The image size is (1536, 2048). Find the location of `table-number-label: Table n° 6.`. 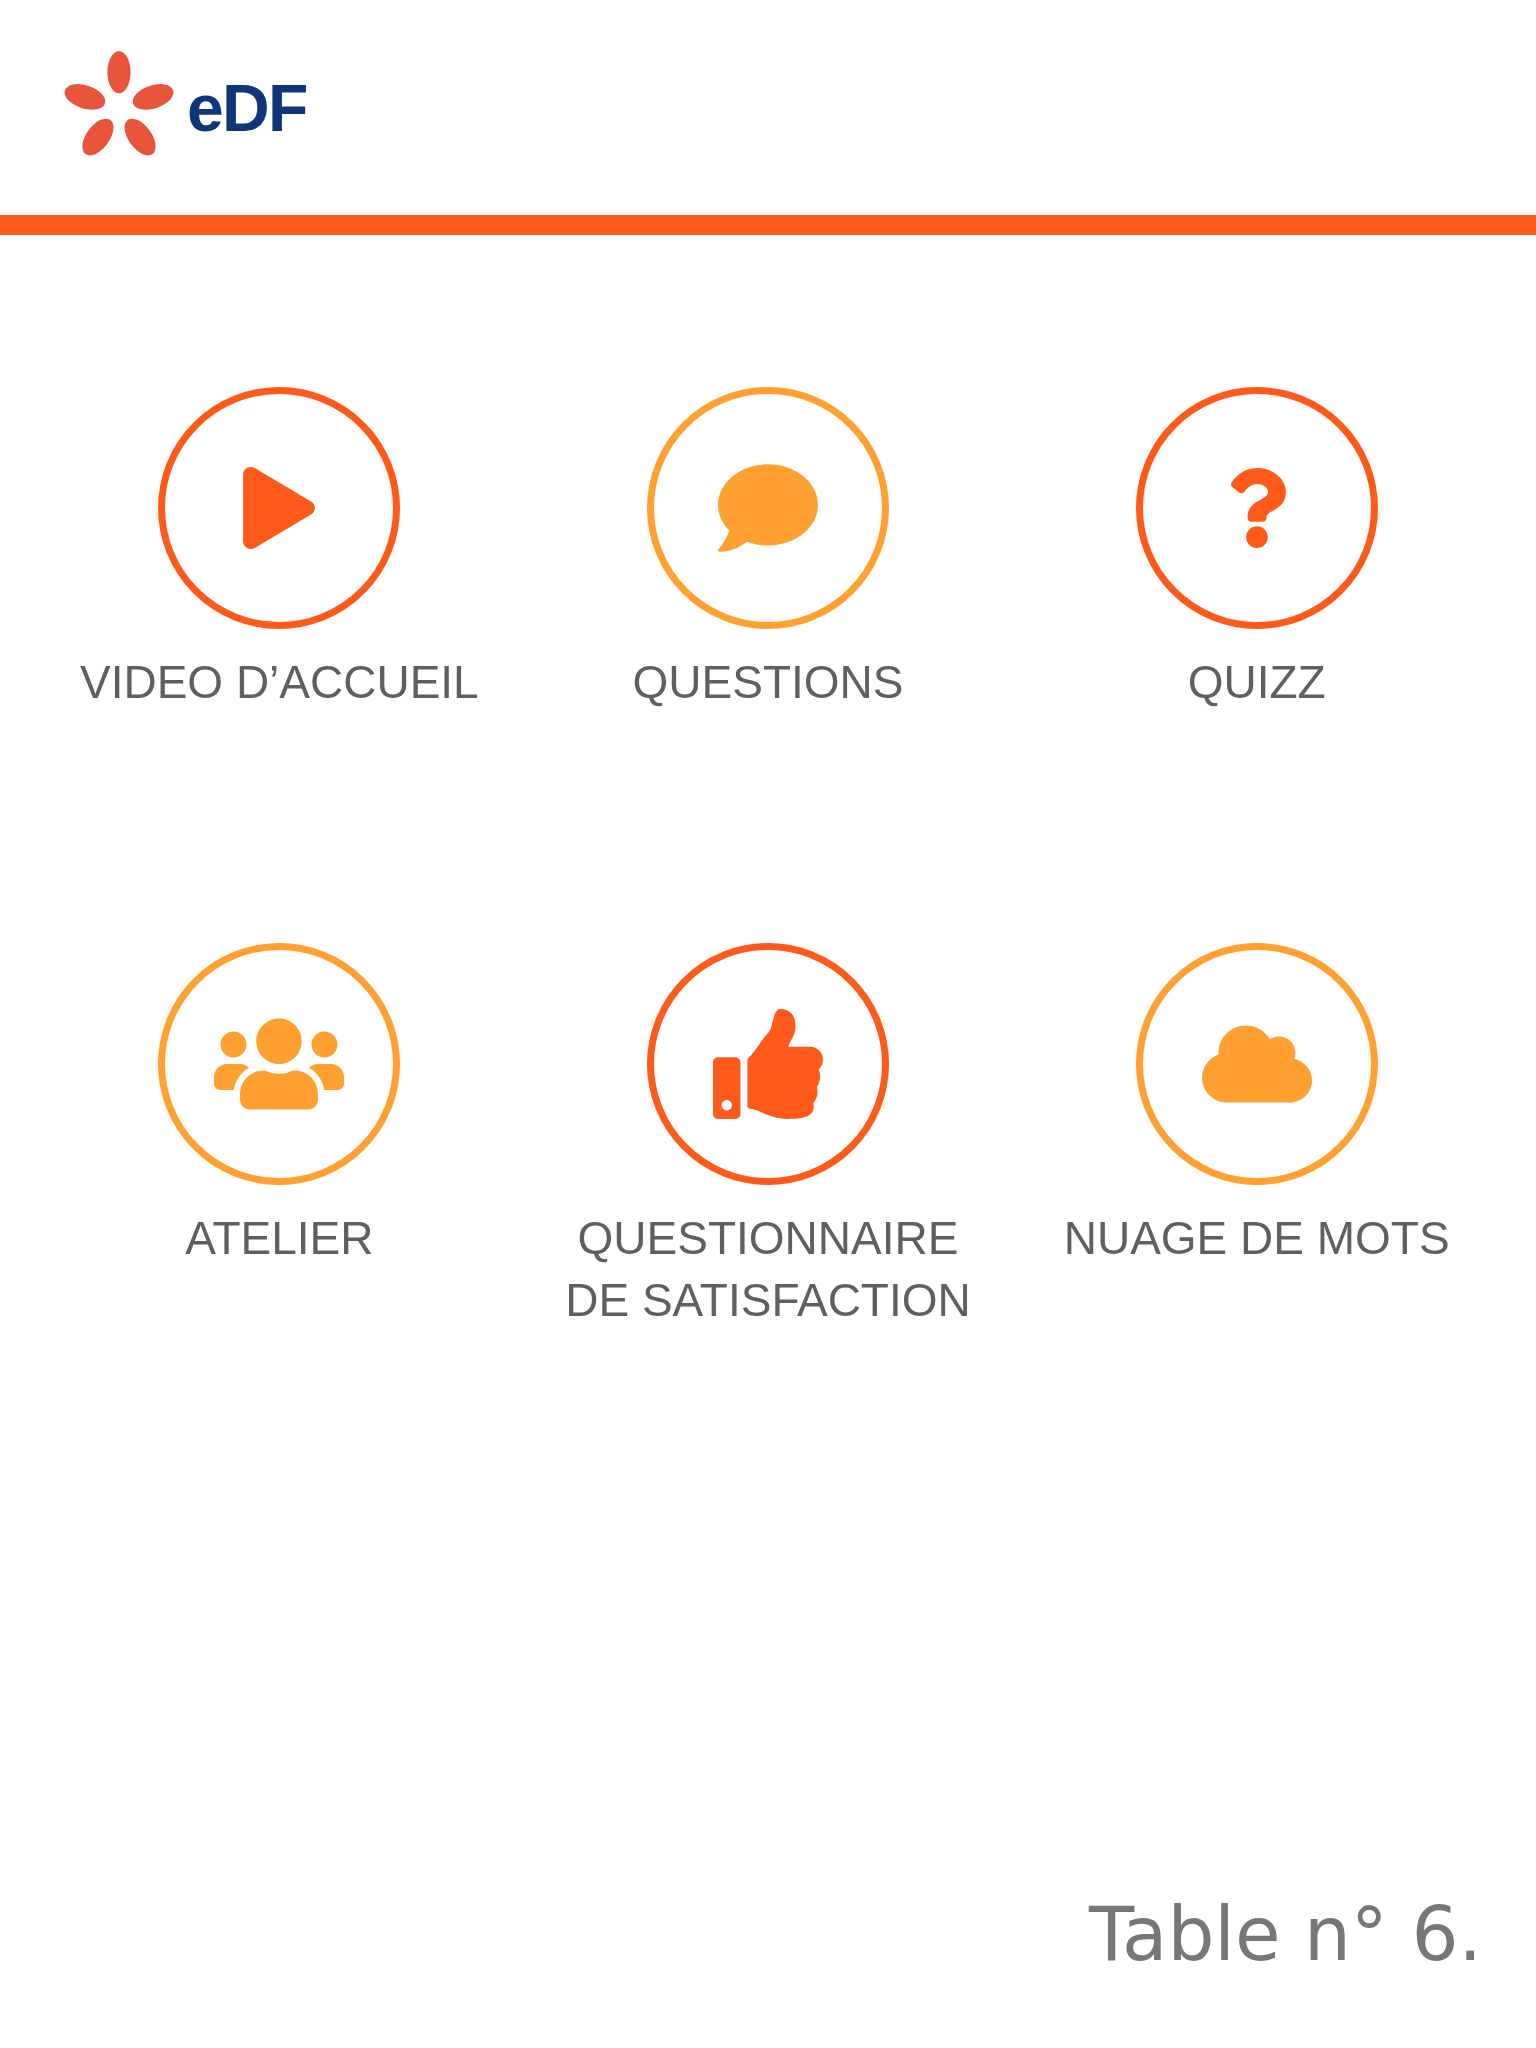

table-number-label: Table n° 6. is located at coordinates (1285, 1934).